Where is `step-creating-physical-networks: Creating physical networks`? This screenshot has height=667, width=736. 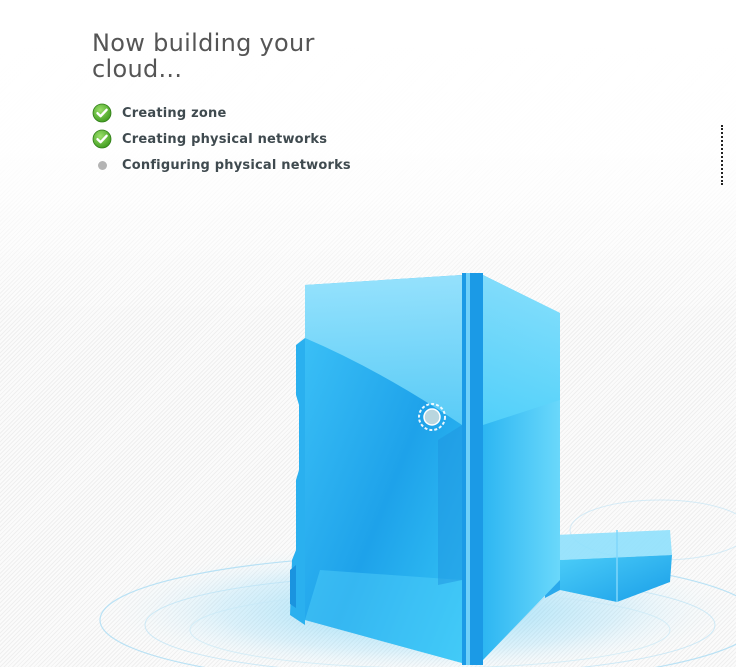
step-creating-physical-networks: Creating physical networks is located at coordinates (221, 139).